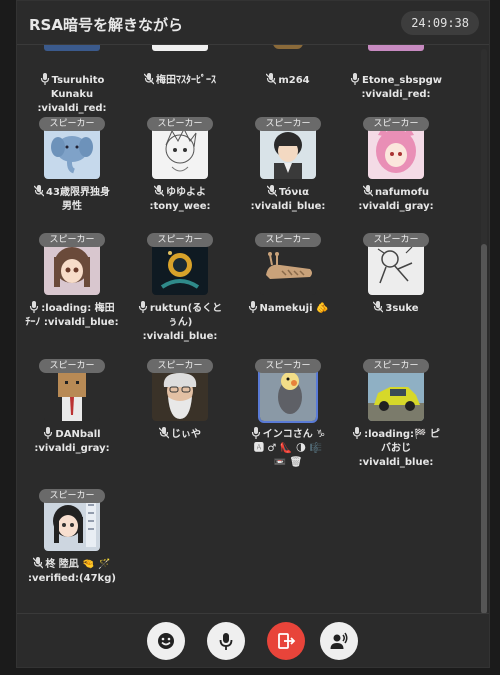 Image resolution: width=500 pixels, height=675 pixels. I want to click on footer-toolbar, so click(253, 640).